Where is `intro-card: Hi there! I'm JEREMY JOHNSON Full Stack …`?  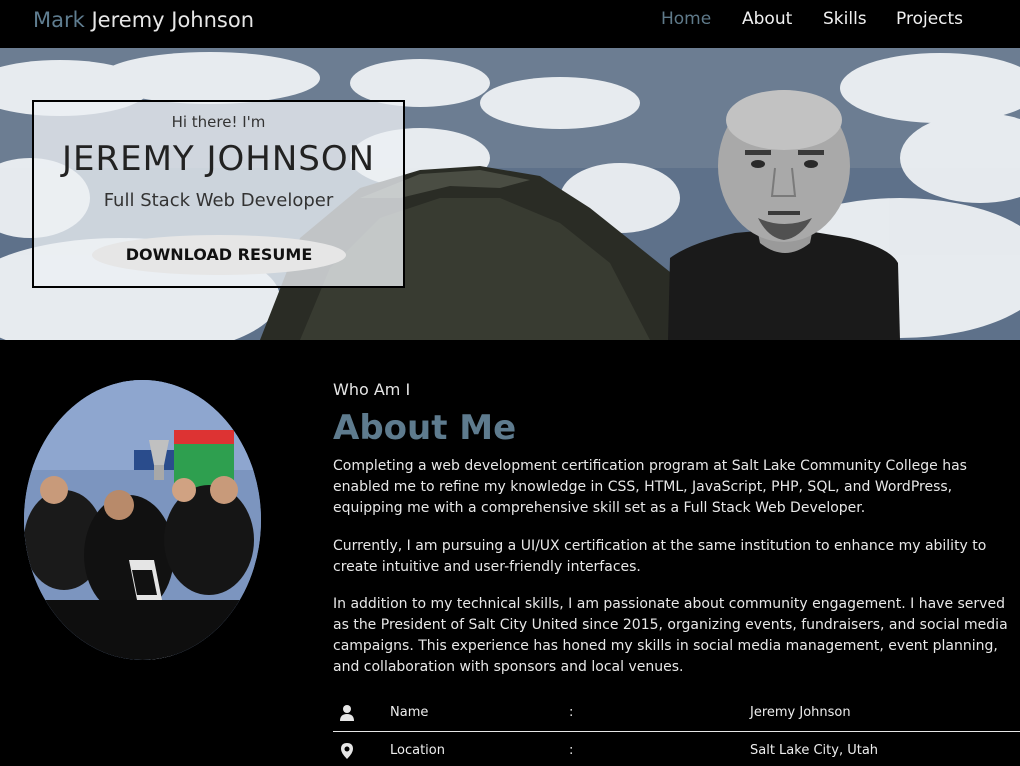
intro-card: Hi there! I'm JEREMY JOHNSON Full Stack … is located at coordinates (218, 194).